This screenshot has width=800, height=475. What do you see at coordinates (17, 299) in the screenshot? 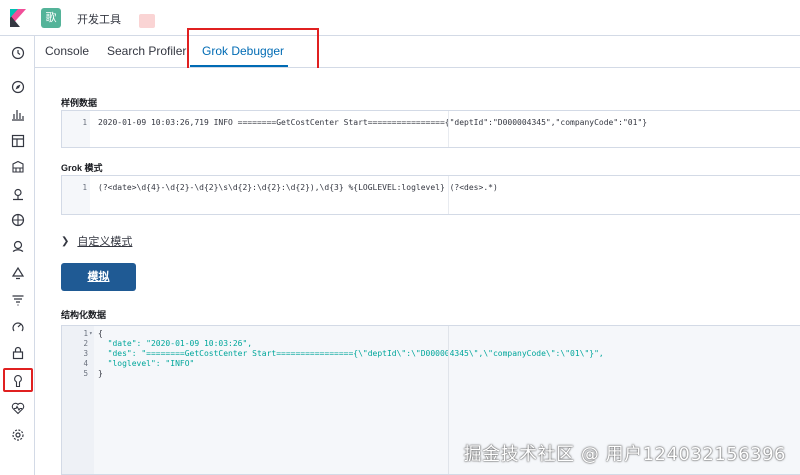
I see `uptime-icon` at bounding box center [17, 299].